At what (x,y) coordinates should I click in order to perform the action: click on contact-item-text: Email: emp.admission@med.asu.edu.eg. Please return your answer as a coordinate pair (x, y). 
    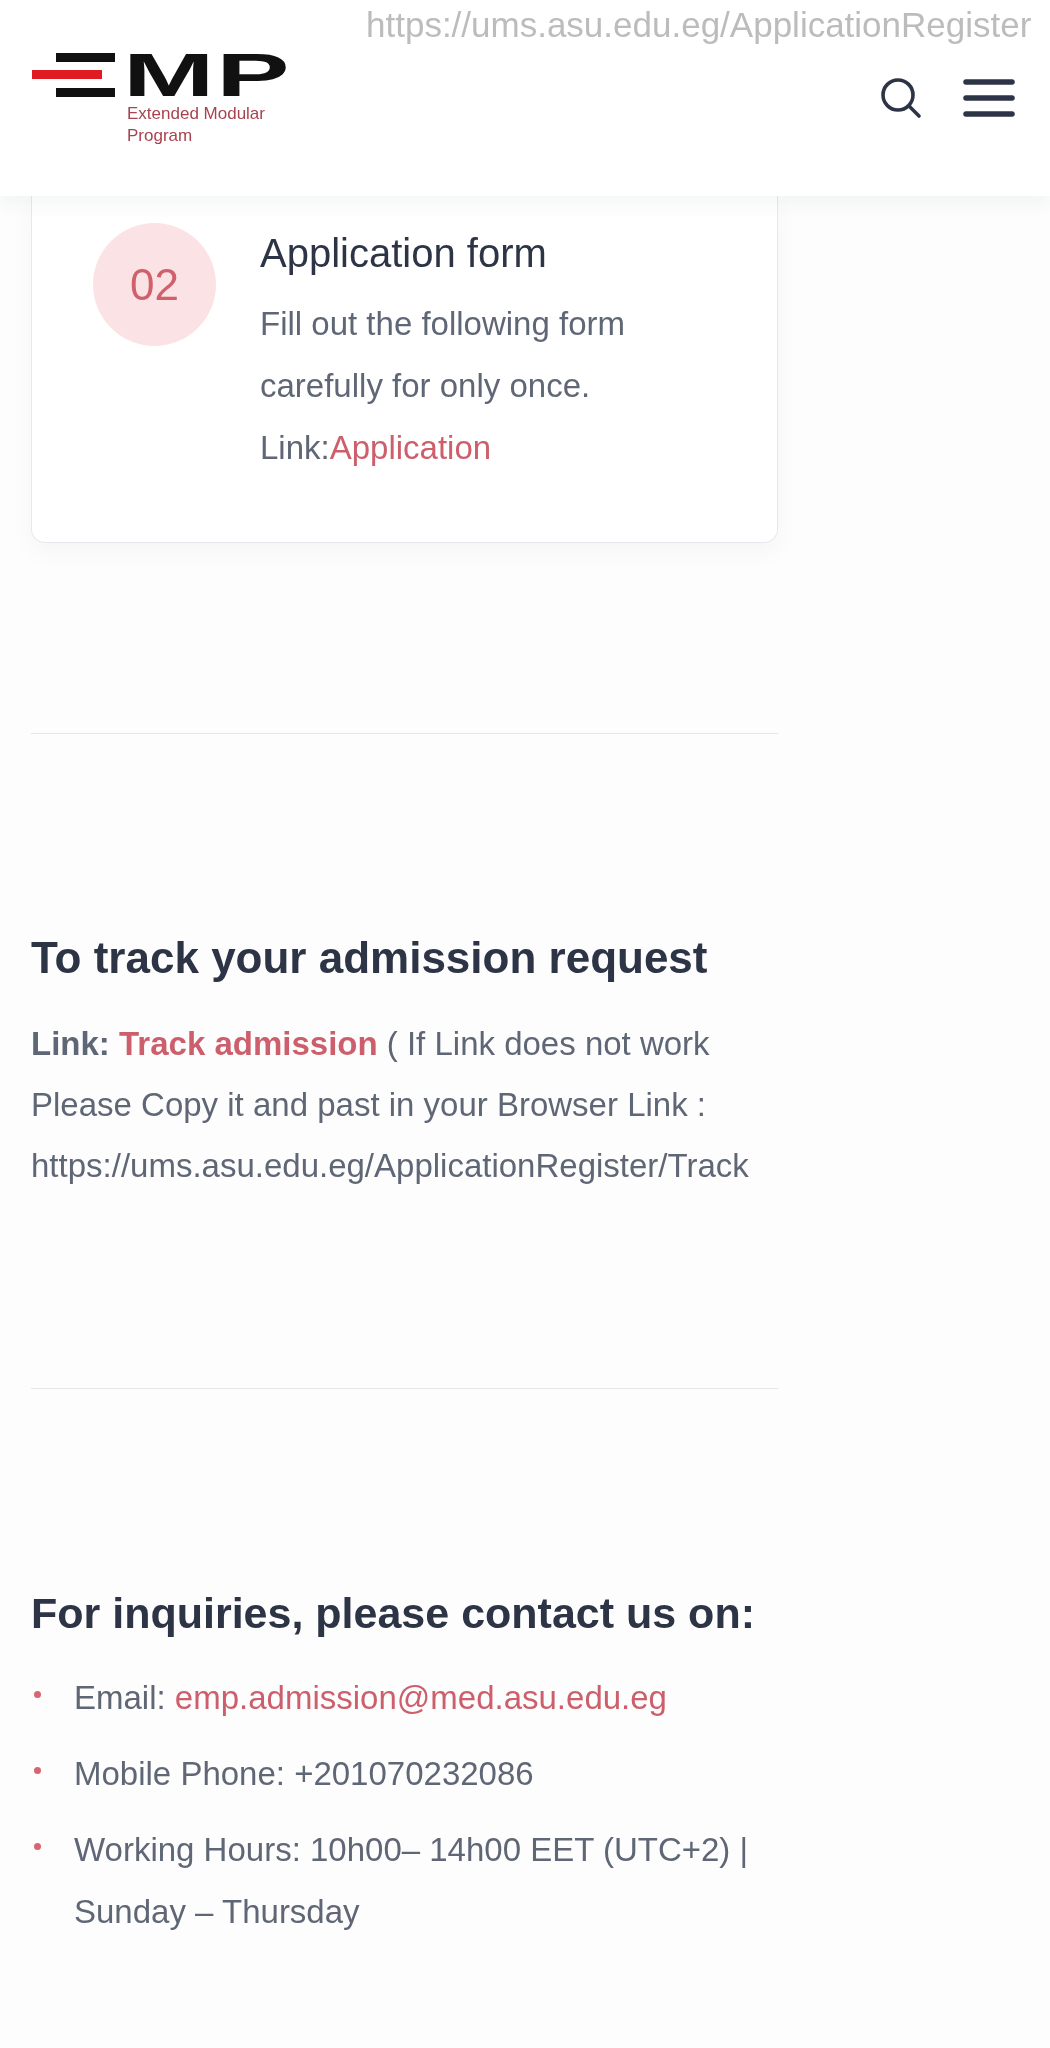
    Looking at the image, I should click on (371, 1698).